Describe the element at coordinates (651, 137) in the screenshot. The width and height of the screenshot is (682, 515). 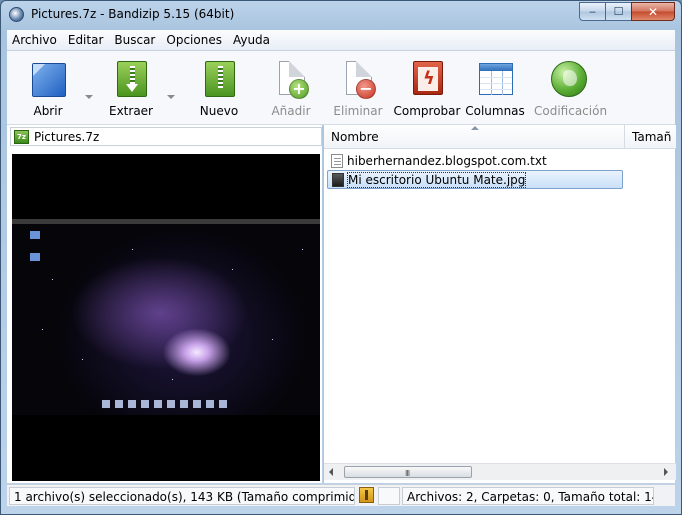
I see `size-column-header: Tamañ` at that location.